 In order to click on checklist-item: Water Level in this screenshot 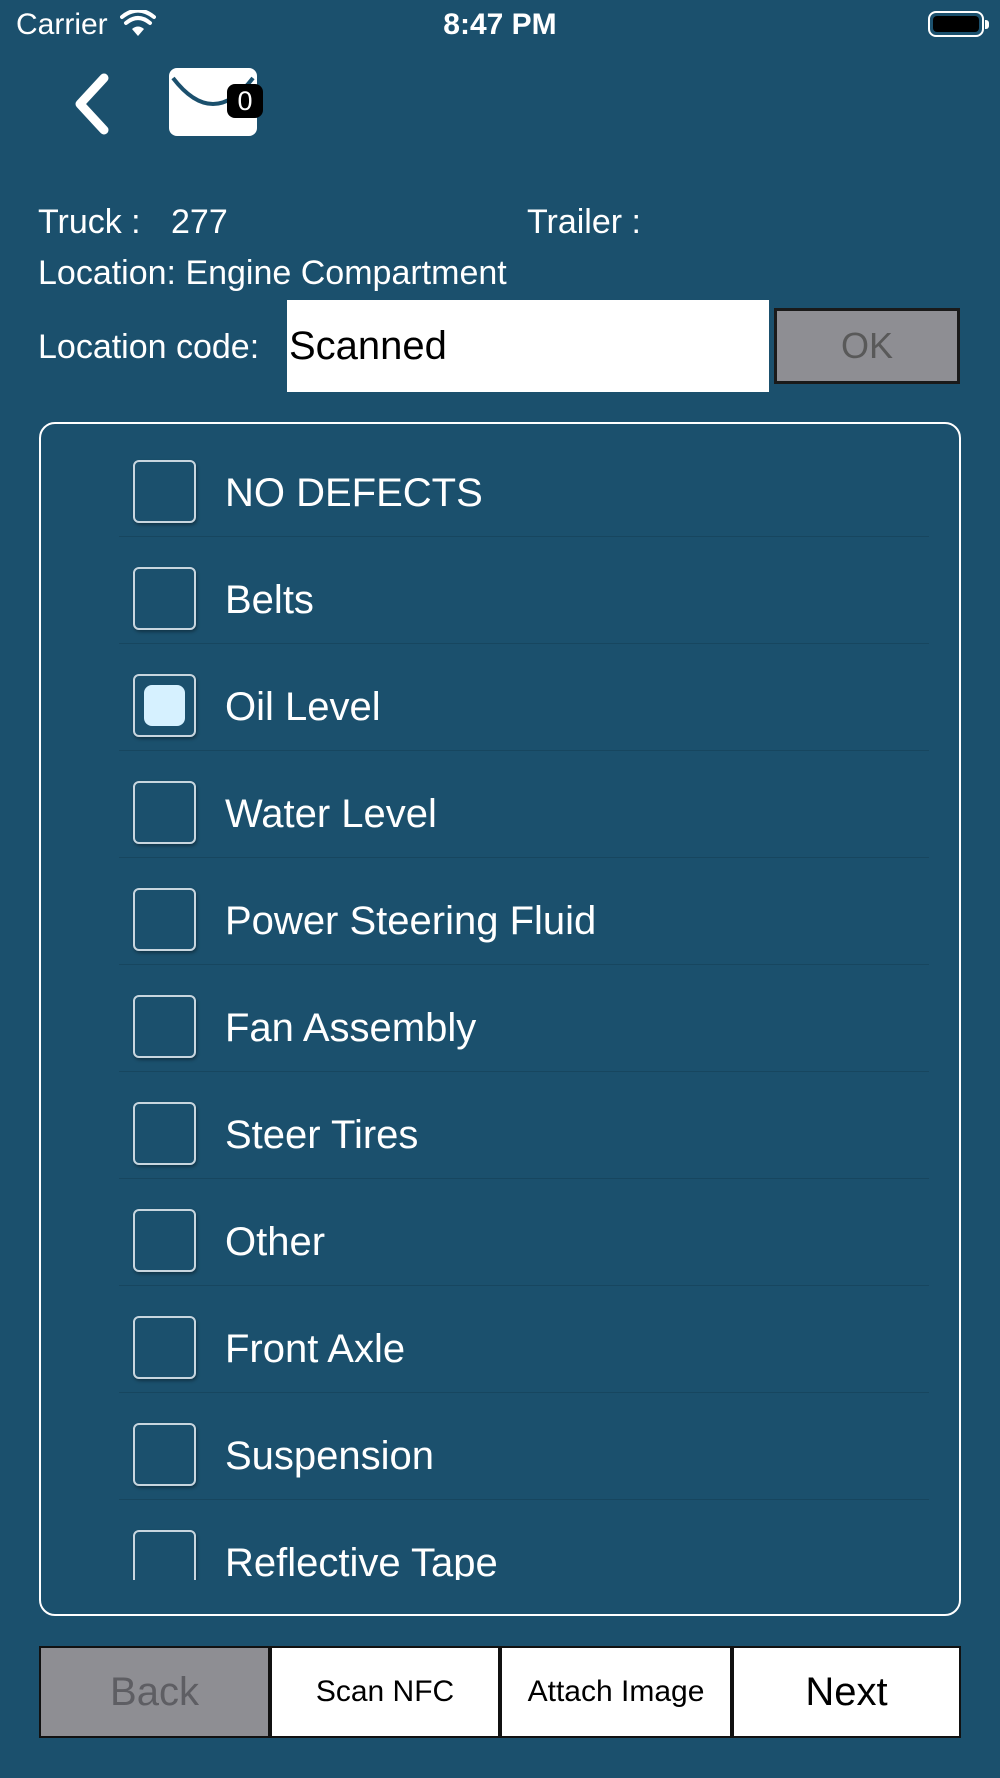, I will do `click(500, 804)`.